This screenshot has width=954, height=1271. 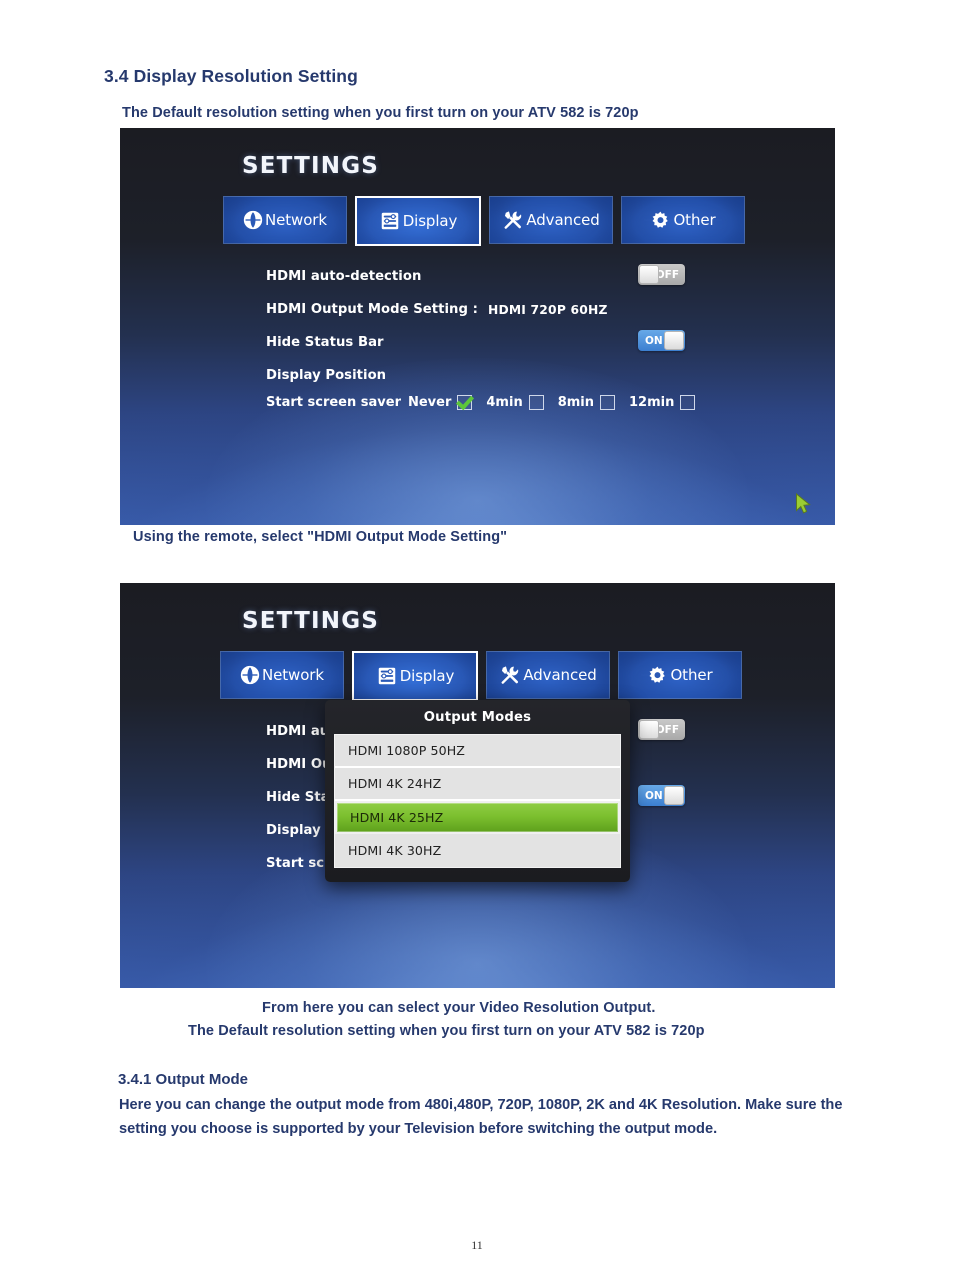 What do you see at coordinates (608, 402) in the screenshot?
I see `checkbox-8min` at bounding box center [608, 402].